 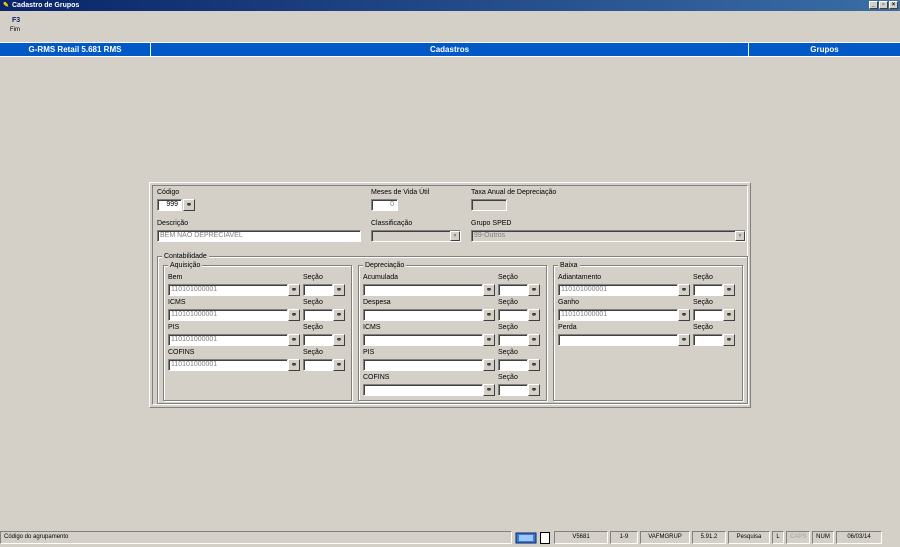 I want to click on status-date: 06/03/14, so click(x=859, y=537).